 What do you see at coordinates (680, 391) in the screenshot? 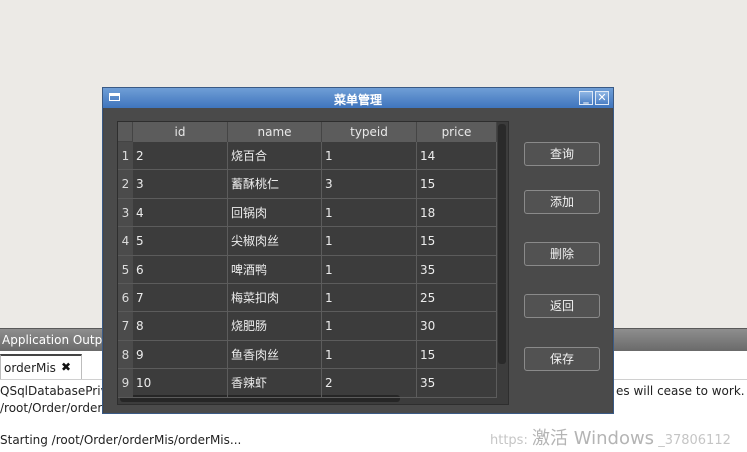
I see `output-line-right: es will cease to work.` at bounding box center [680, 391].